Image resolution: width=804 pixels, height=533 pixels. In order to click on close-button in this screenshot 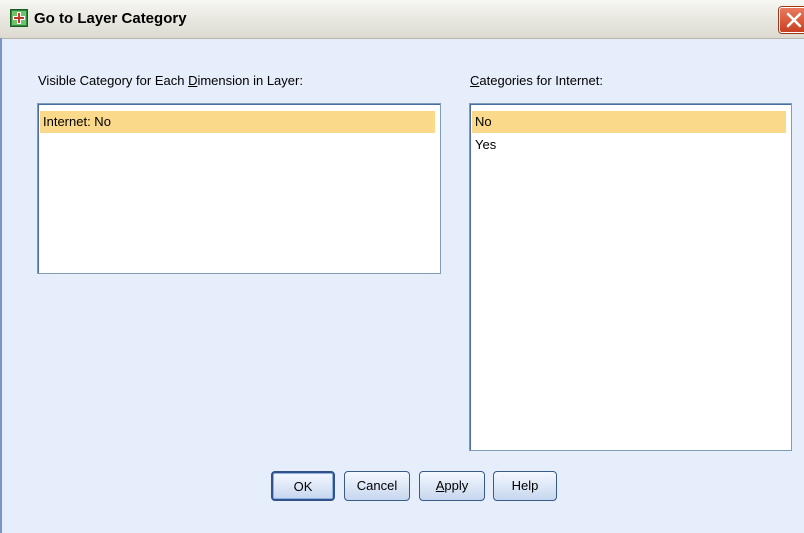, I will do `click(791, 20)`.